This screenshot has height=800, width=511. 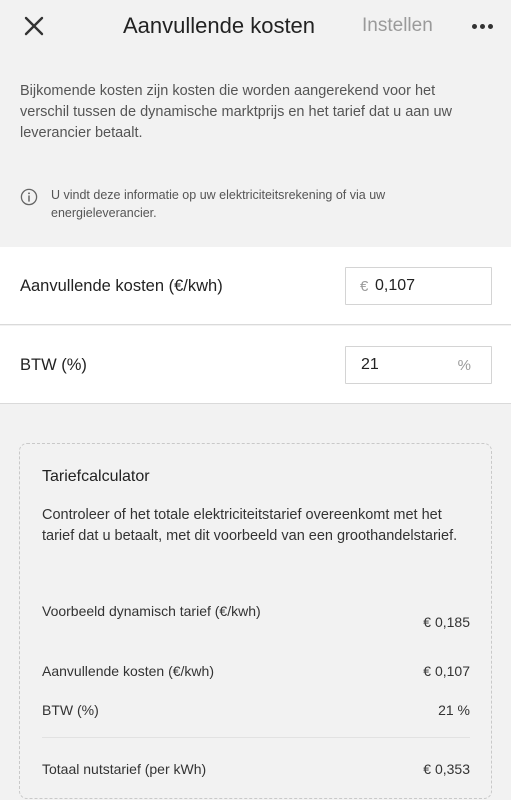 I want to click on info-icon, so click(x=29, y=197).